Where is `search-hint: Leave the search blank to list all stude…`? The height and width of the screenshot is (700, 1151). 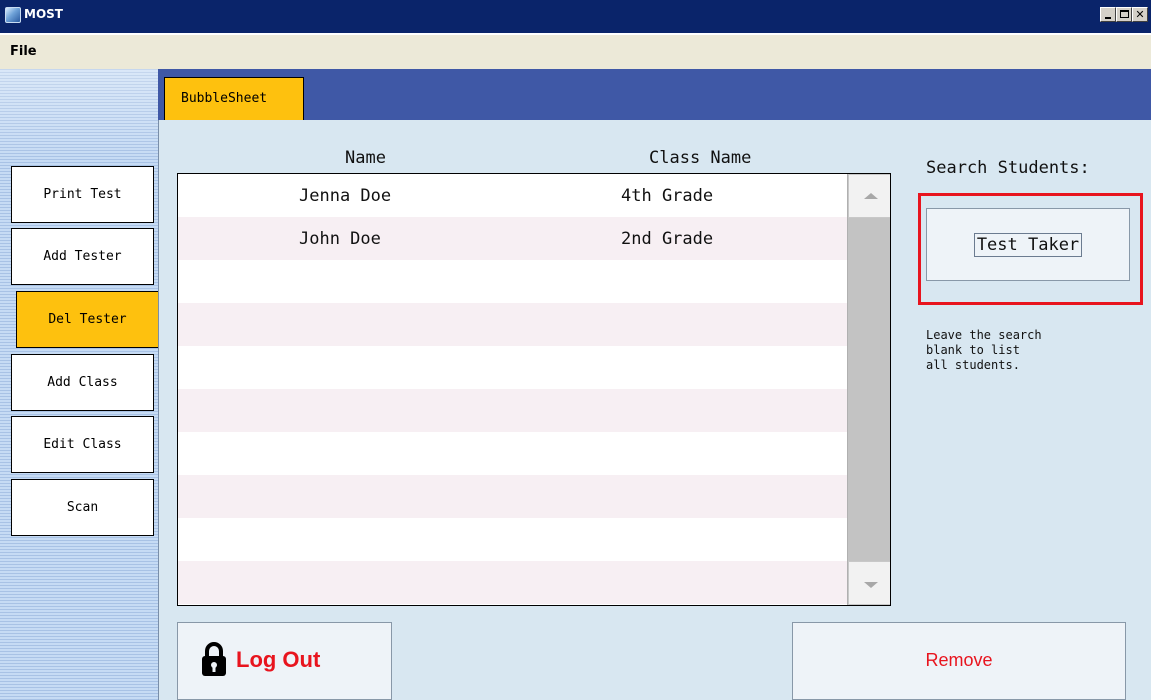
search-hint: Leave the search blank to list all stude… is located at coordinates (1016, 350).